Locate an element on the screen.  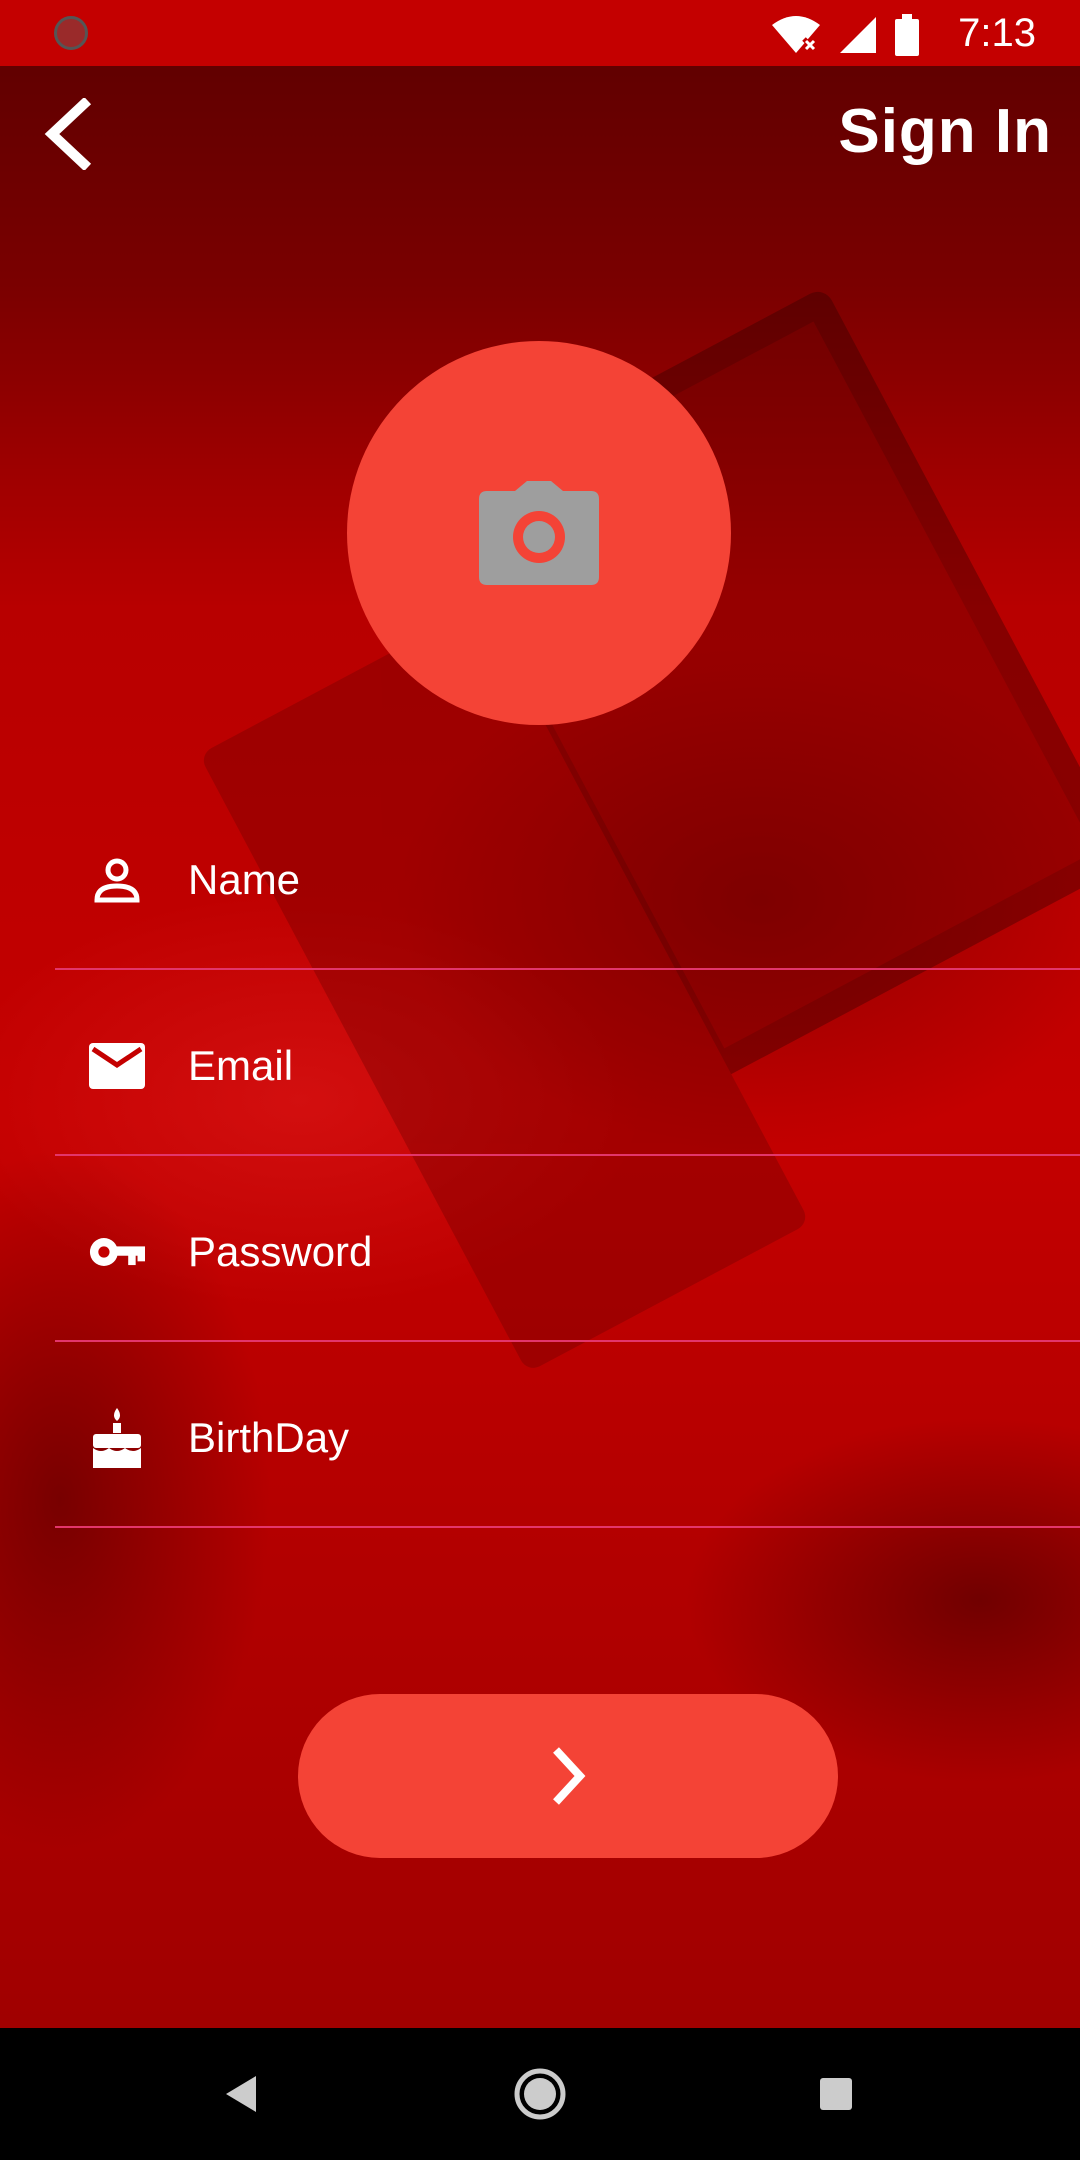
recents-square-icon is located at coordinates (836, 2094).